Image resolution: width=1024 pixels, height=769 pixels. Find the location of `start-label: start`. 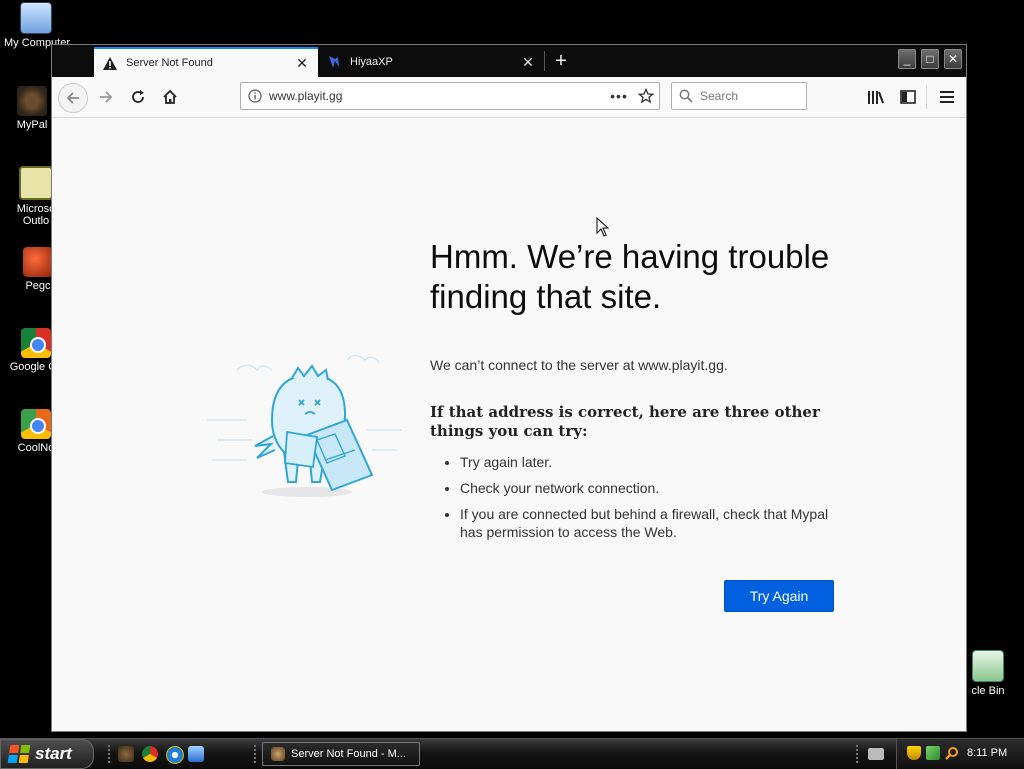

start-label: start is located at coordinates (53, 753).